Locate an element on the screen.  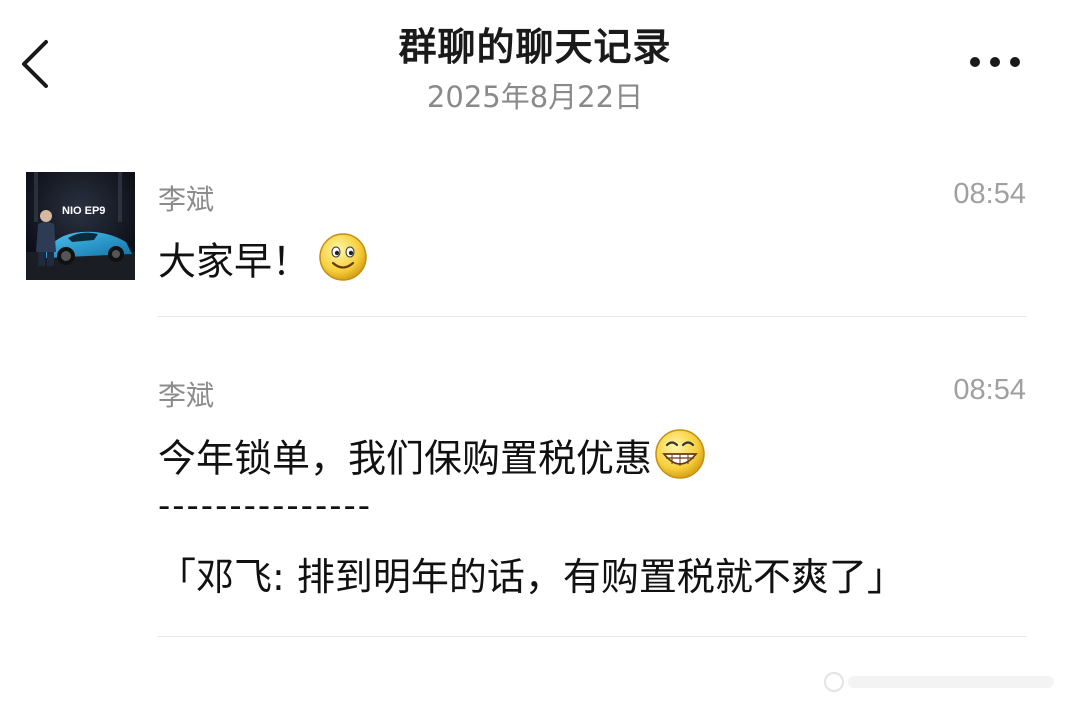
message-text: 大家早！ is located at coordinates (263, 262).